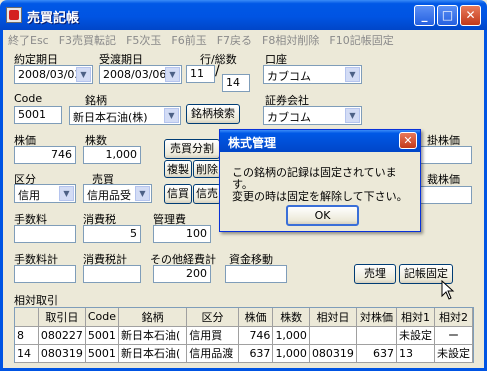 This screenshot has height=371, width=487. I want to click on pair-trades-label: 相対取引, so click(36, 300).